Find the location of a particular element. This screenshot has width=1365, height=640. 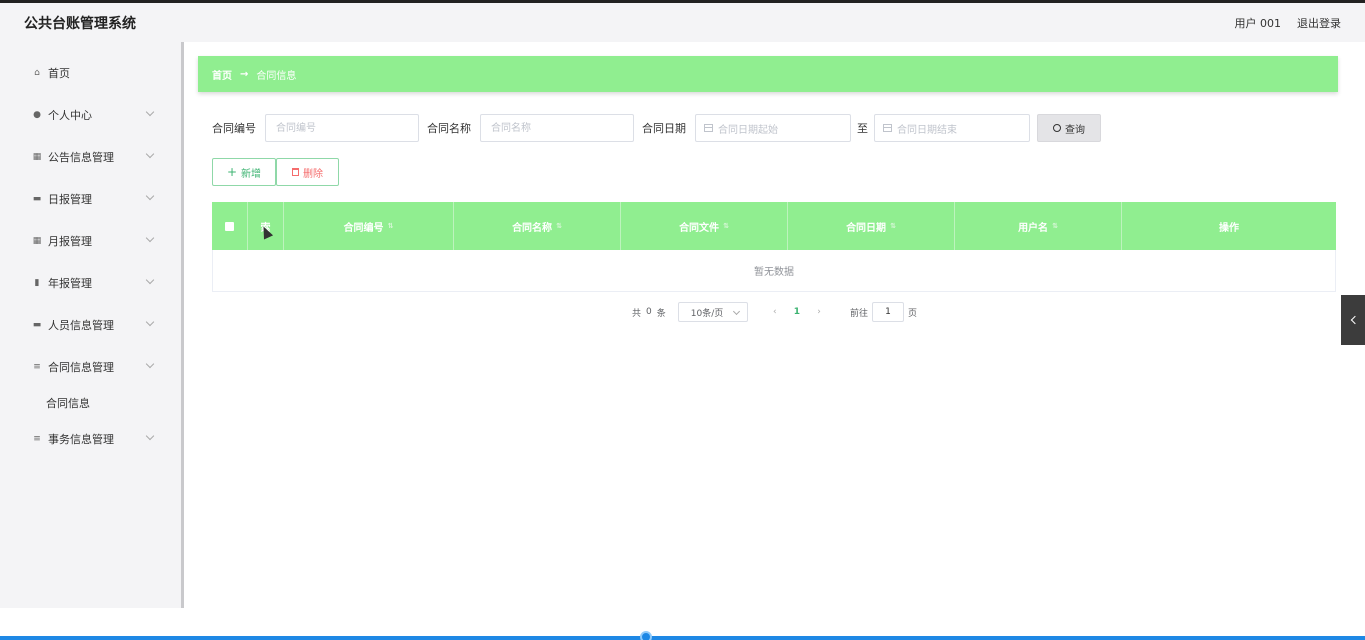

sidebar-item-label: 首页 is located at coordinates (59, 73).